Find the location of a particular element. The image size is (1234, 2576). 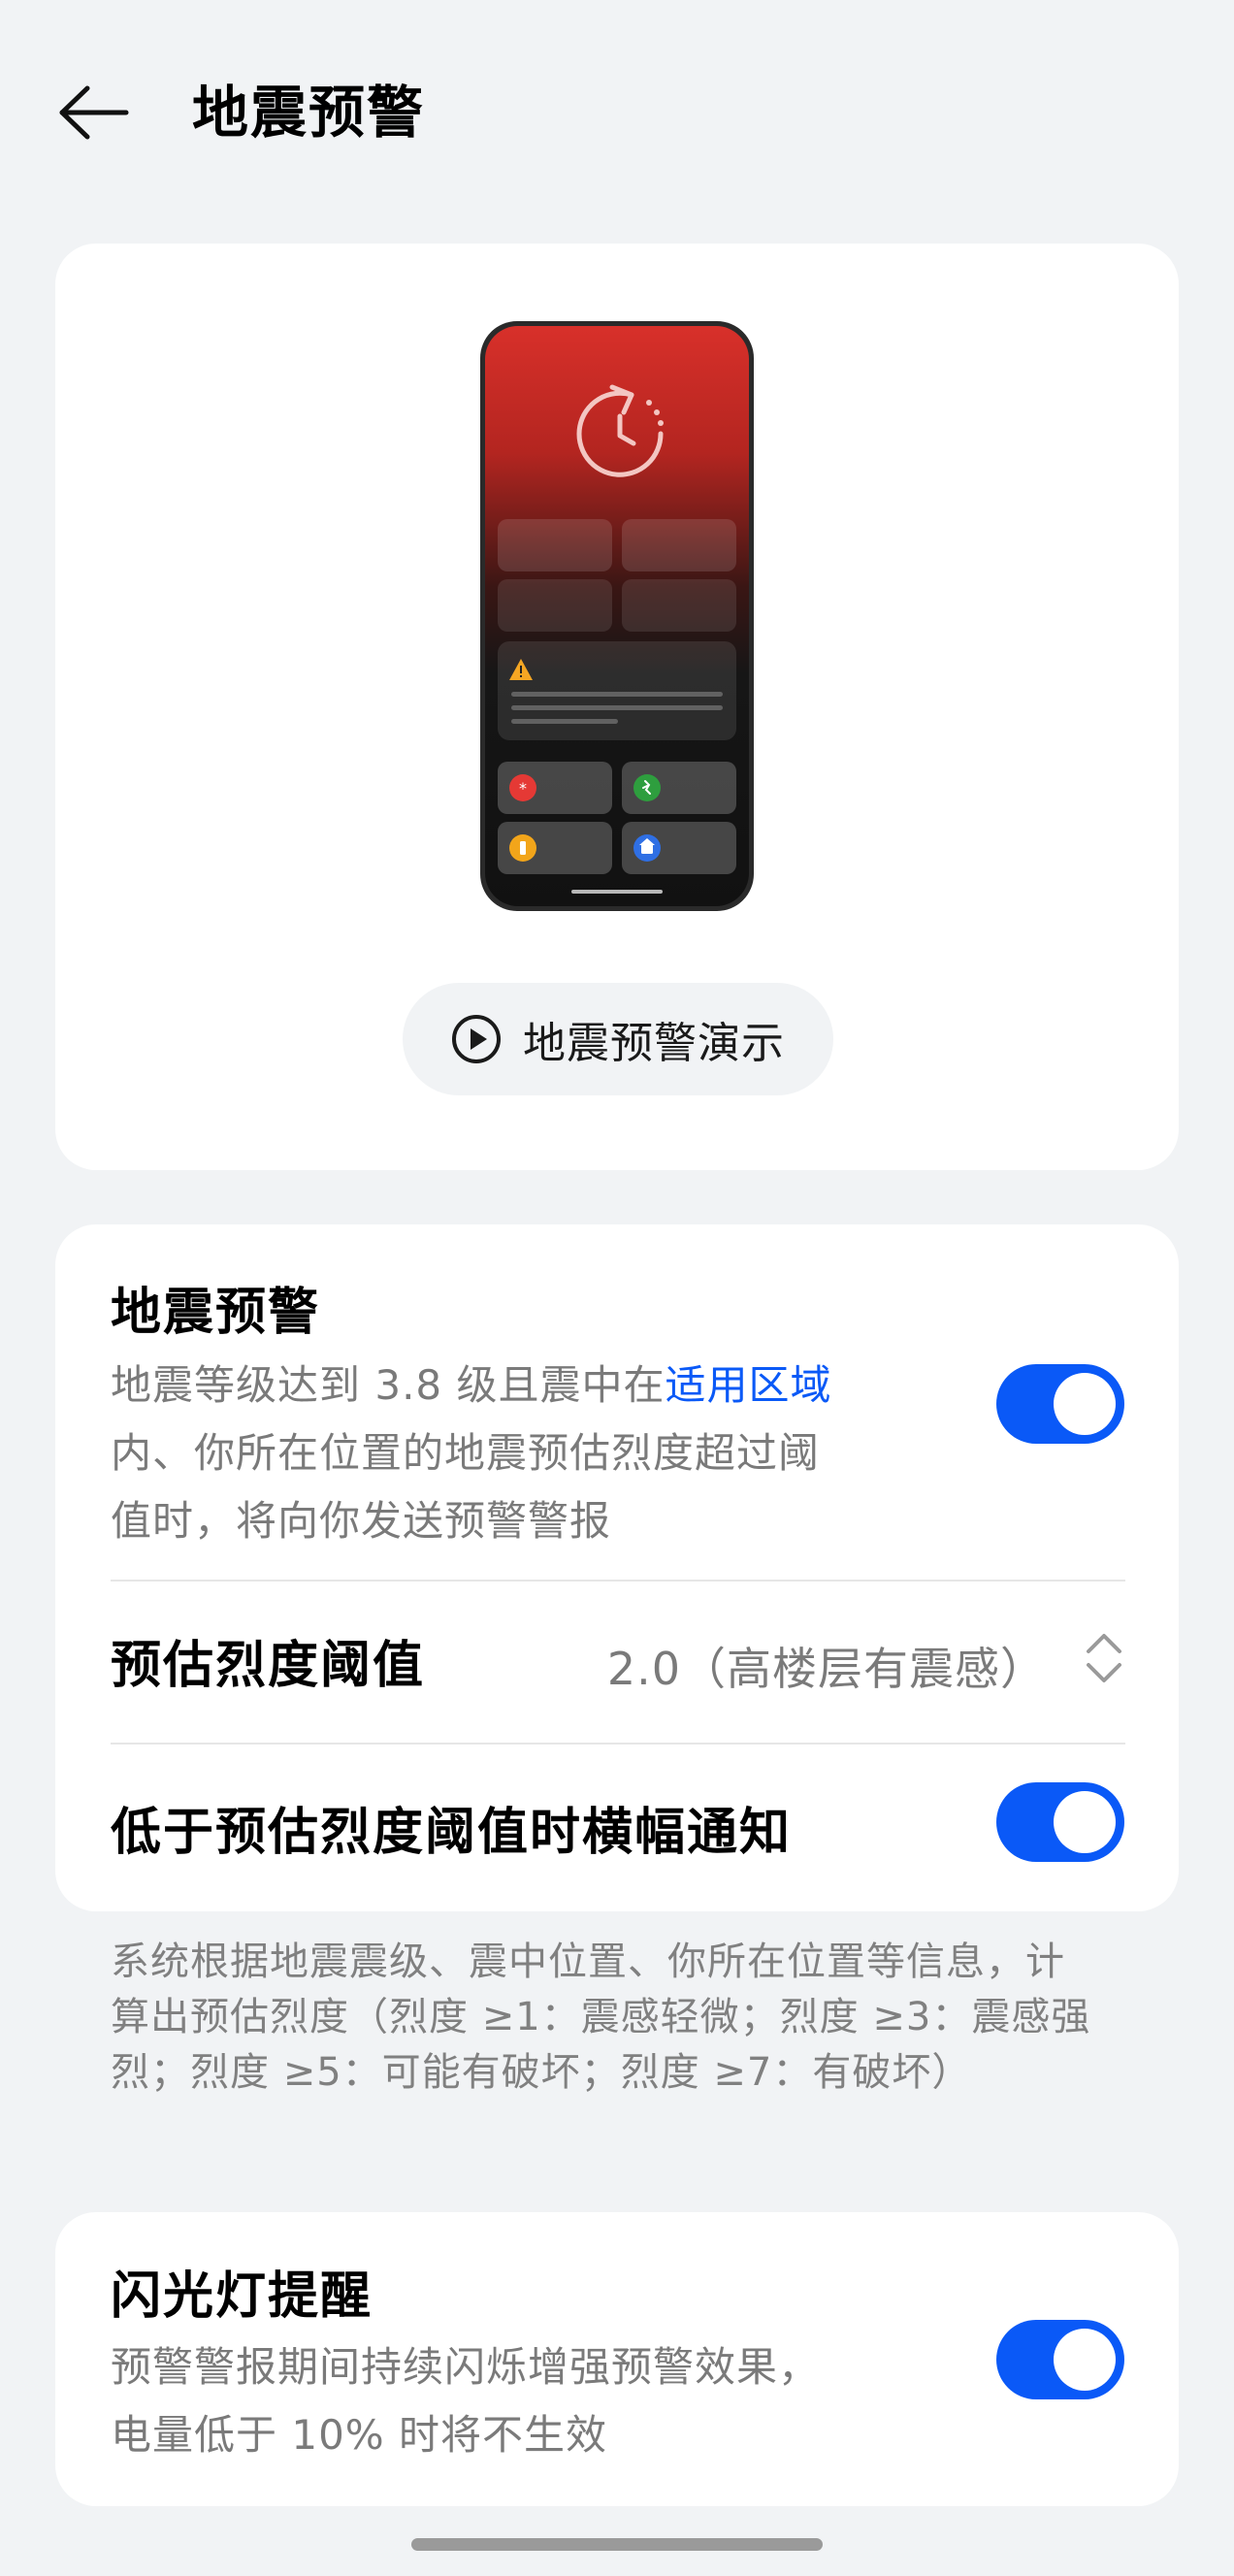

banner-notification-toggle is located at coordinates (1060, 1822).